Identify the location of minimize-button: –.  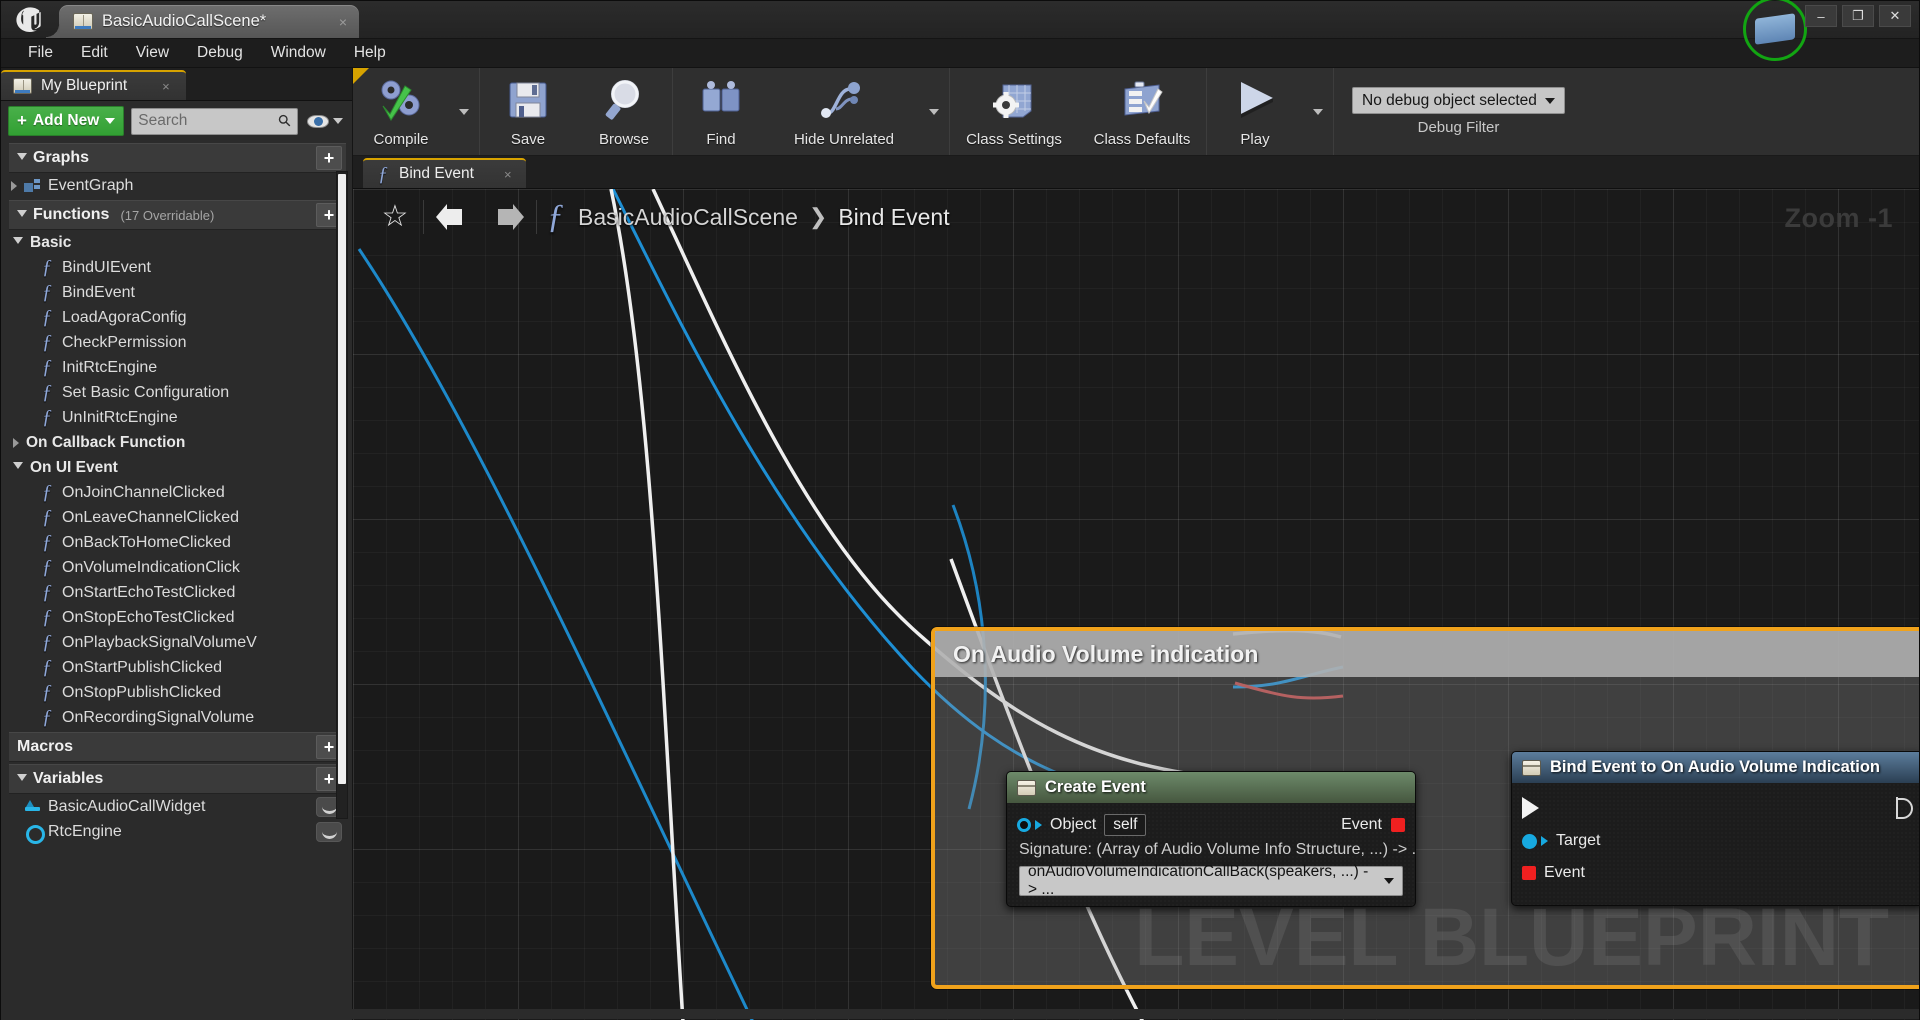
(1821, 16).